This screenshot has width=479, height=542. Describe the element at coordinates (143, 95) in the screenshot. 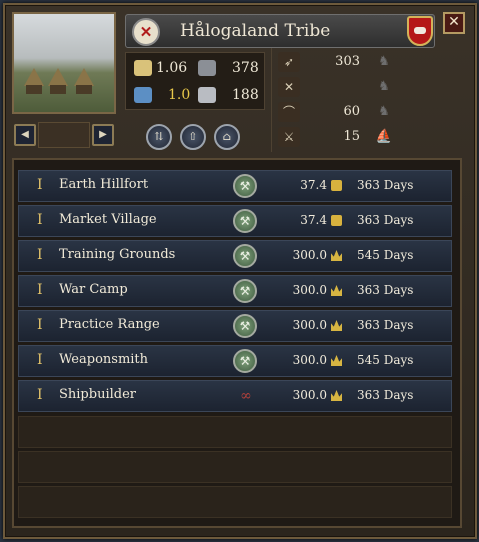

I see `castle-icon` at that location.